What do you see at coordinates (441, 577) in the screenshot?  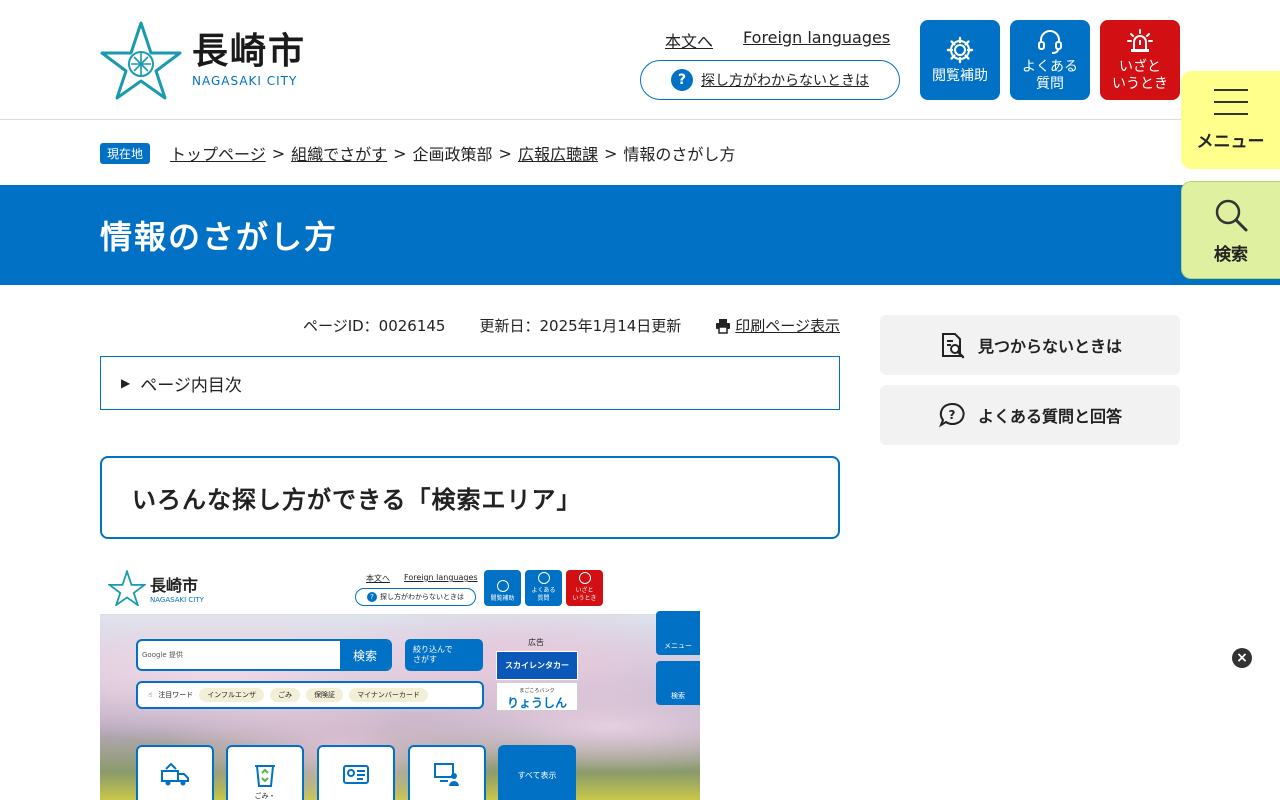 I see `screenshot-link: Foreign languages` at bounding box center [441, 577].